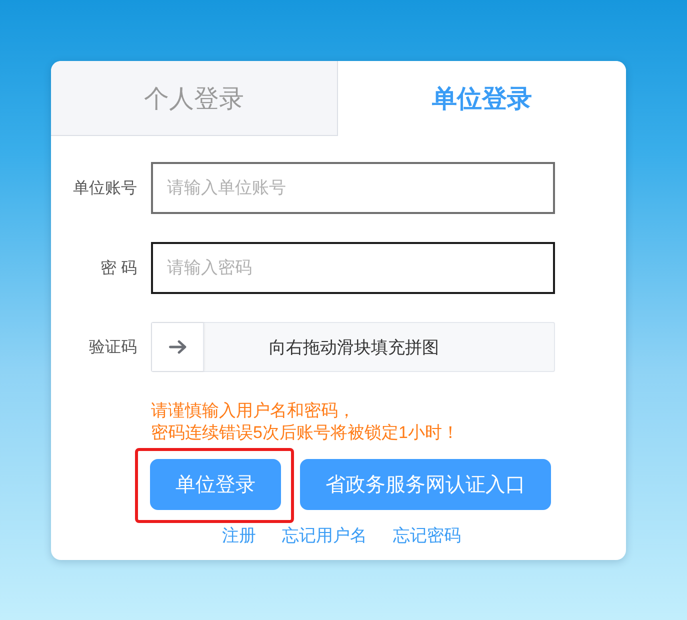 The image size is (687, 620). Describe the element at coordinates (427, 535) in the screenshot. I see `text-link: 忘记密码` at that location.